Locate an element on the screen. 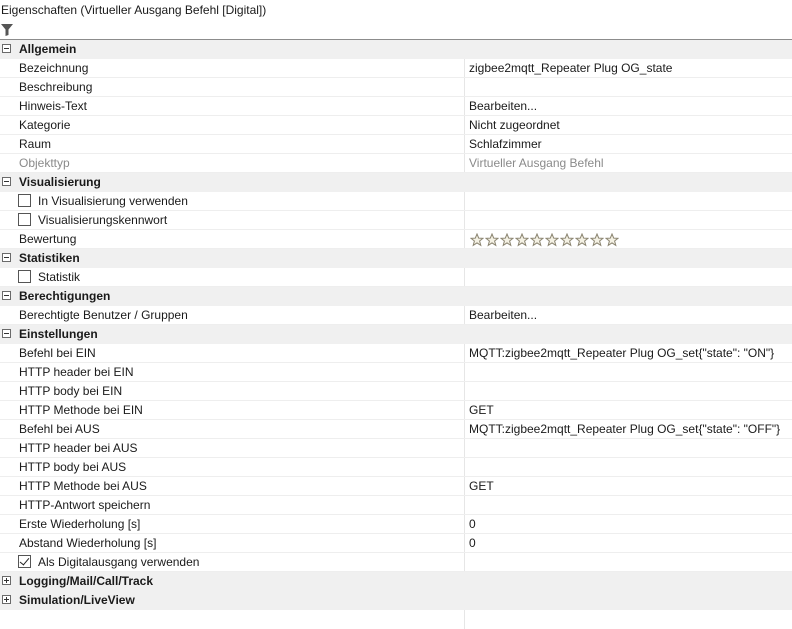  property-row-als-digitalausgang-verwenden: Als Digitalausgang verwenden is located at coordinates (396, 562).